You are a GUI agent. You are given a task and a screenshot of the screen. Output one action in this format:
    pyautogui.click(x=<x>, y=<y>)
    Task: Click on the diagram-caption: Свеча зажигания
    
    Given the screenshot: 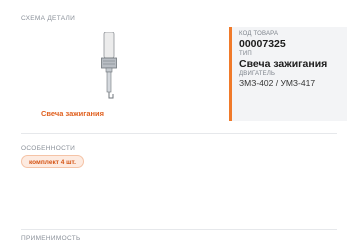 What is the action you would take?
    pyautogui.click(x=72, y=113)
    